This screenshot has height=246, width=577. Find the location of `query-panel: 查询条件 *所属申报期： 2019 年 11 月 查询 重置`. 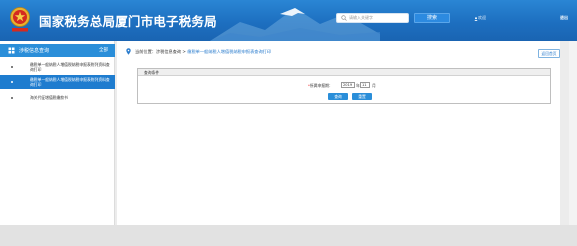

query-panel: 查询条件 *所属申报期： 2019 年 11 月 查询 重置 is located at coordinates (344, 86).